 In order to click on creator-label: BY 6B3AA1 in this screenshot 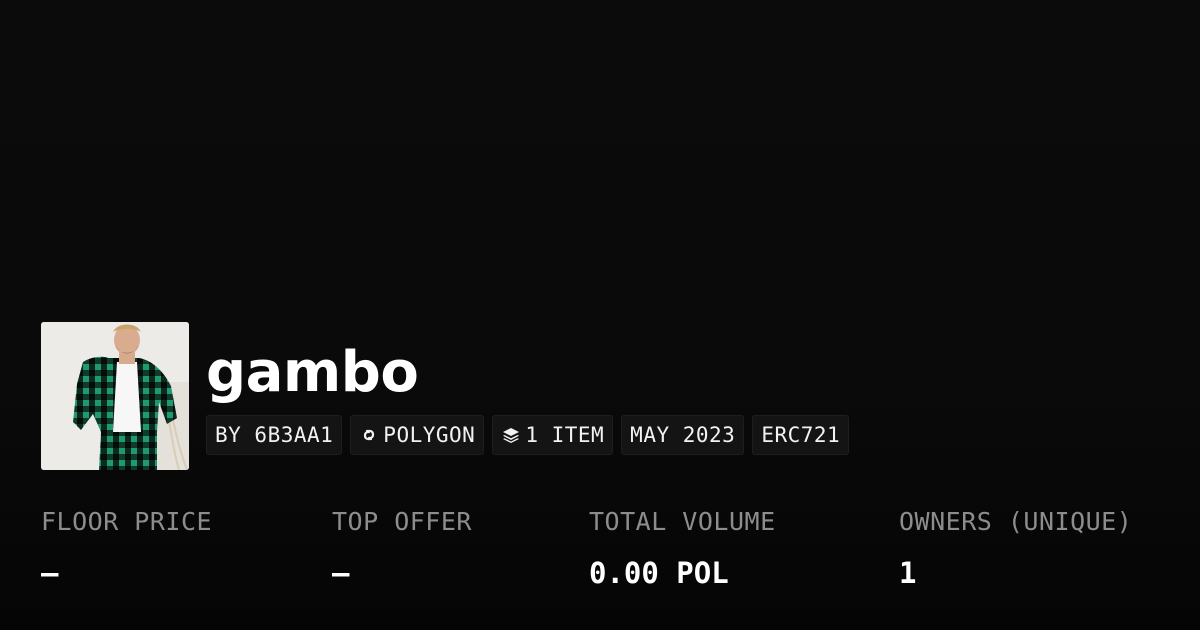, I will do `click(274, 435)`.